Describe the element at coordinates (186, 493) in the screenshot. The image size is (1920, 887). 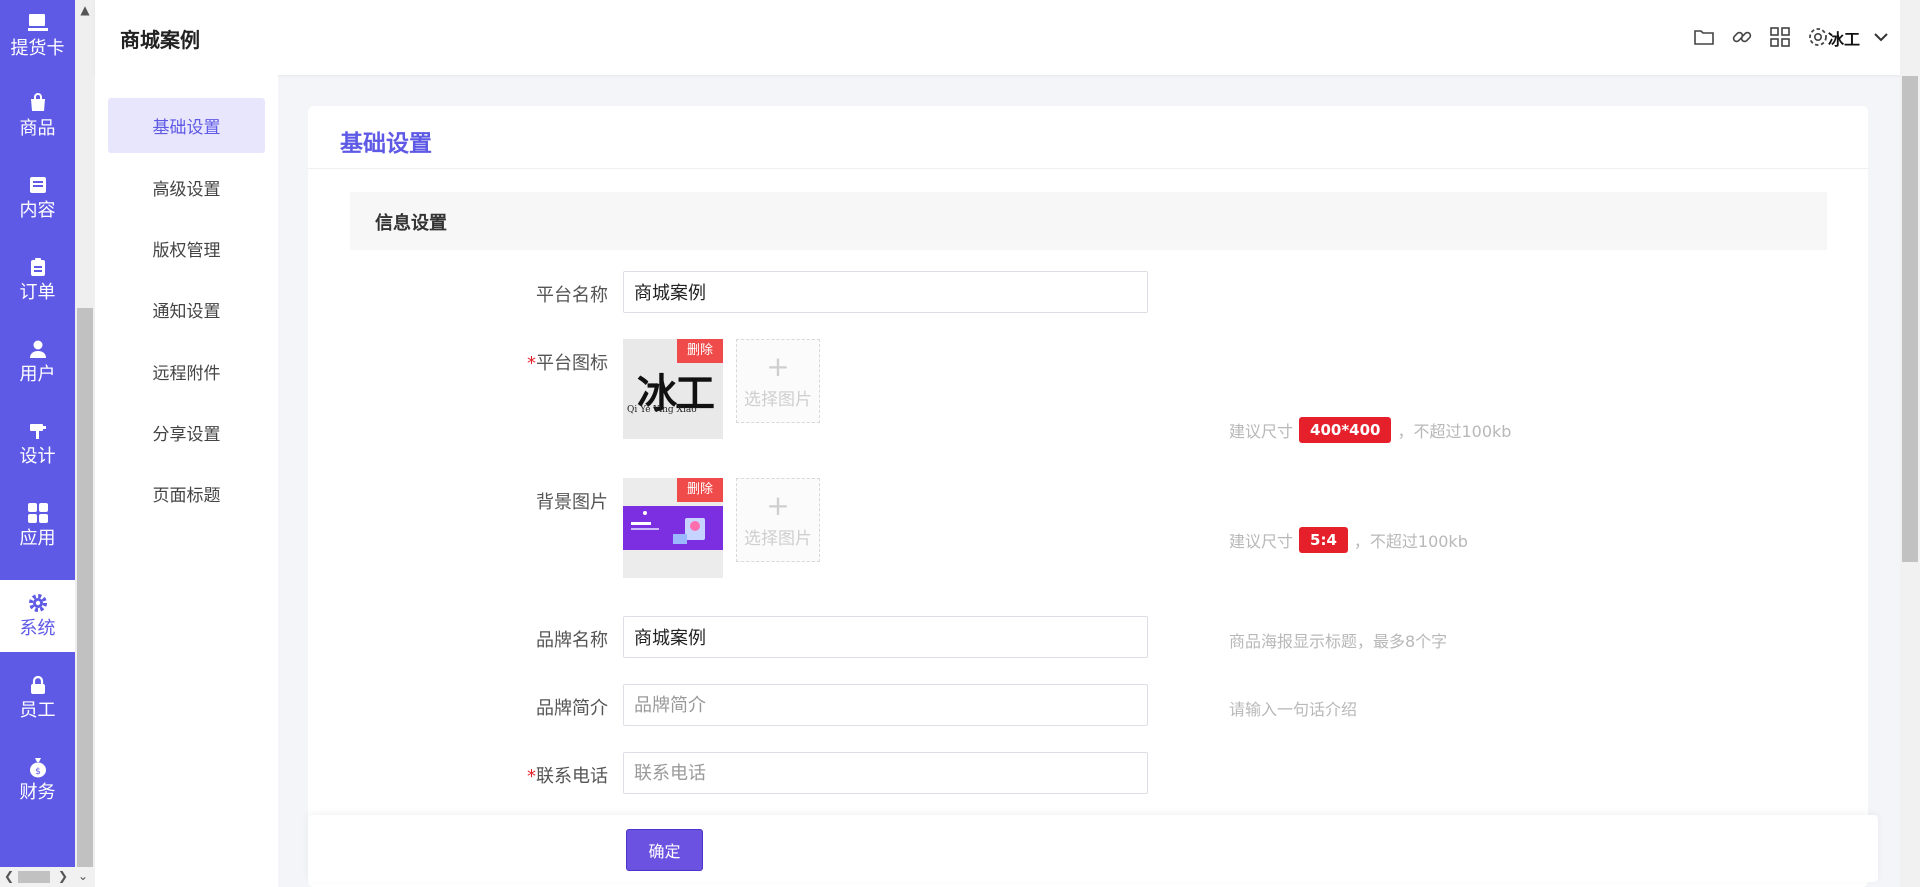
I see `subnav-item-page-title: 页面标题` at that location.